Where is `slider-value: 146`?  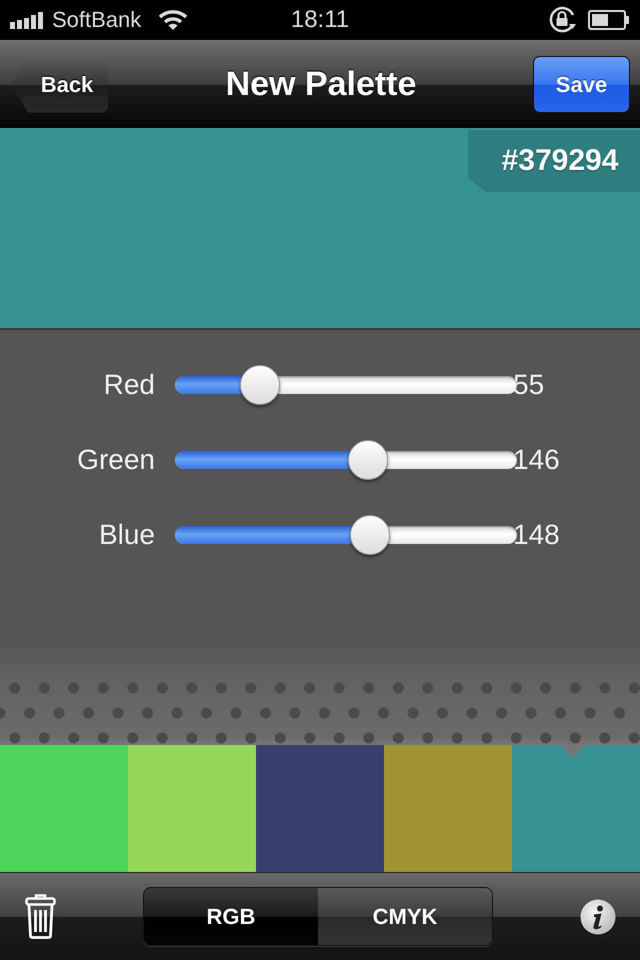
slider-value: 146 is located at coordinates (537, 460).